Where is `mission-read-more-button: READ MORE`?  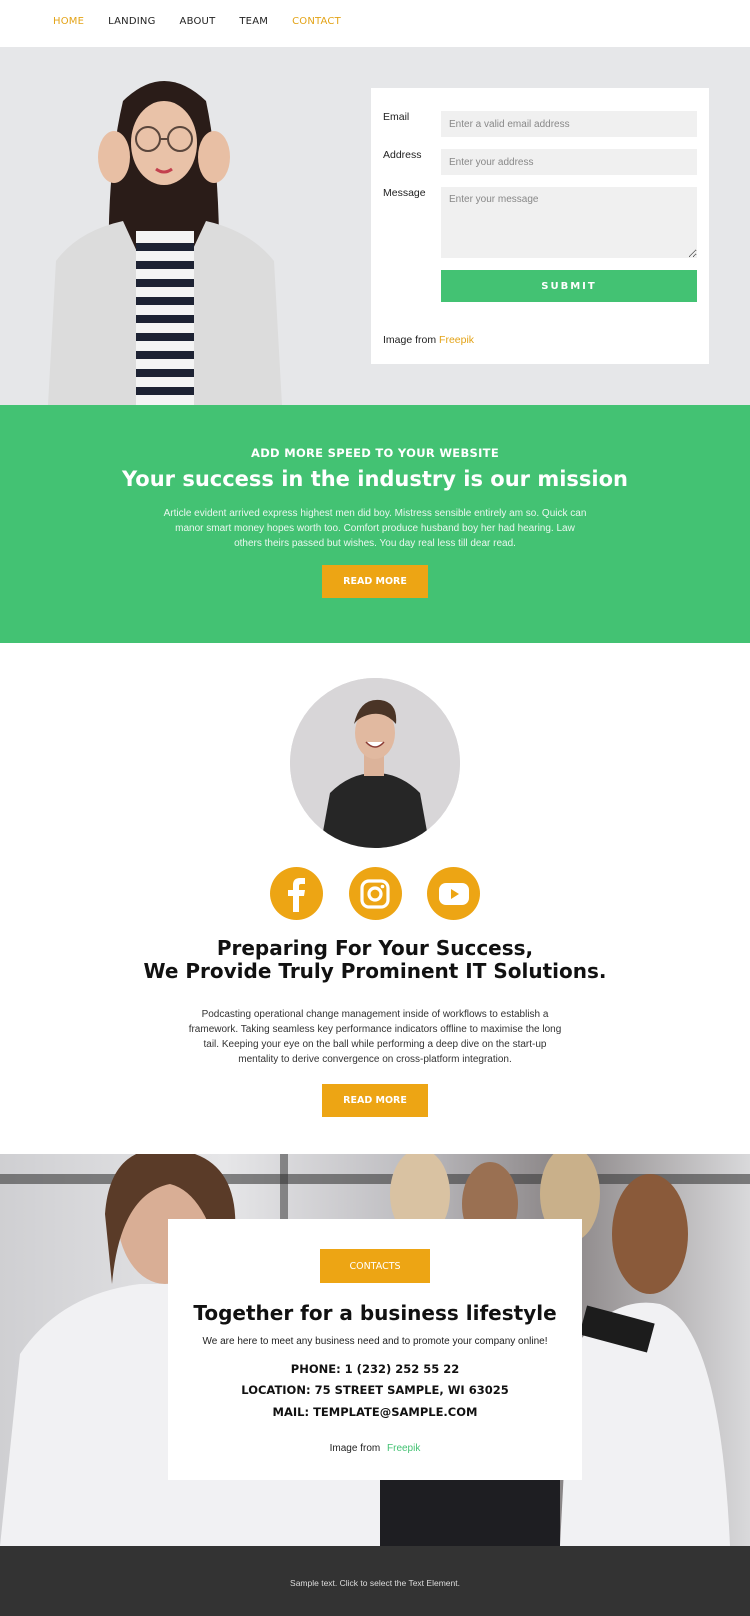
mission-read-more-button: READ MORE is located at coordinates (375, 581).